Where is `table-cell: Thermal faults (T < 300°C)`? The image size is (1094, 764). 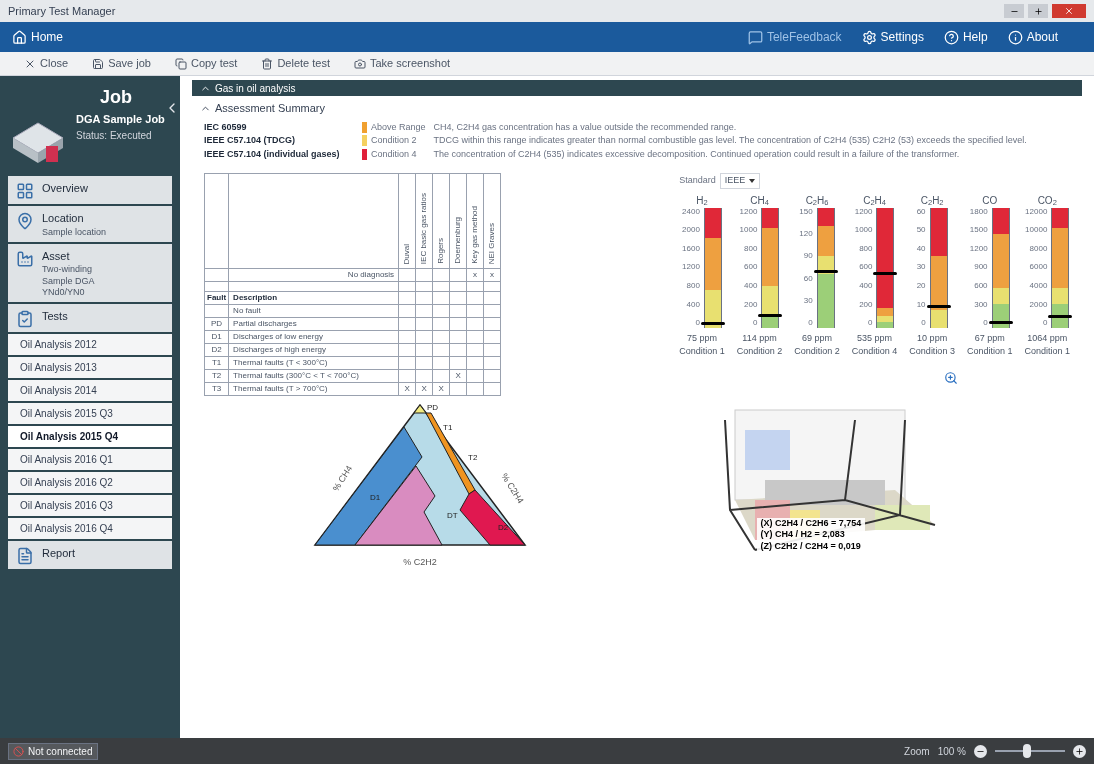
table-cell: Thermal faults (T < 300°C) is located at coordinates (280, 362).